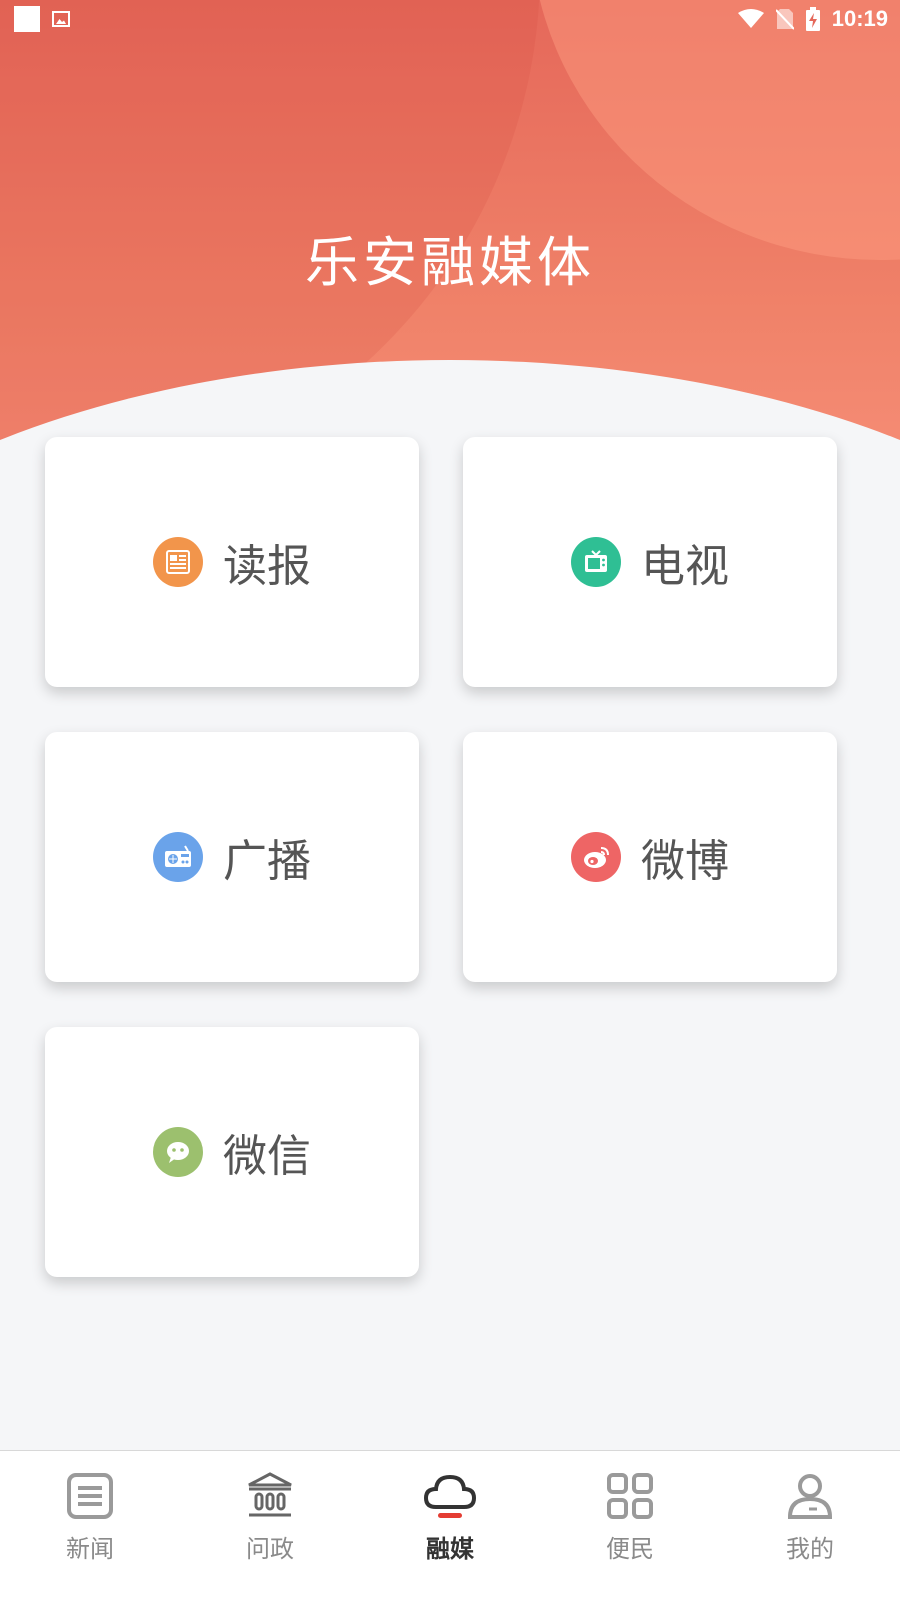  I want to click on newspaper-icon, so click(178, 562).